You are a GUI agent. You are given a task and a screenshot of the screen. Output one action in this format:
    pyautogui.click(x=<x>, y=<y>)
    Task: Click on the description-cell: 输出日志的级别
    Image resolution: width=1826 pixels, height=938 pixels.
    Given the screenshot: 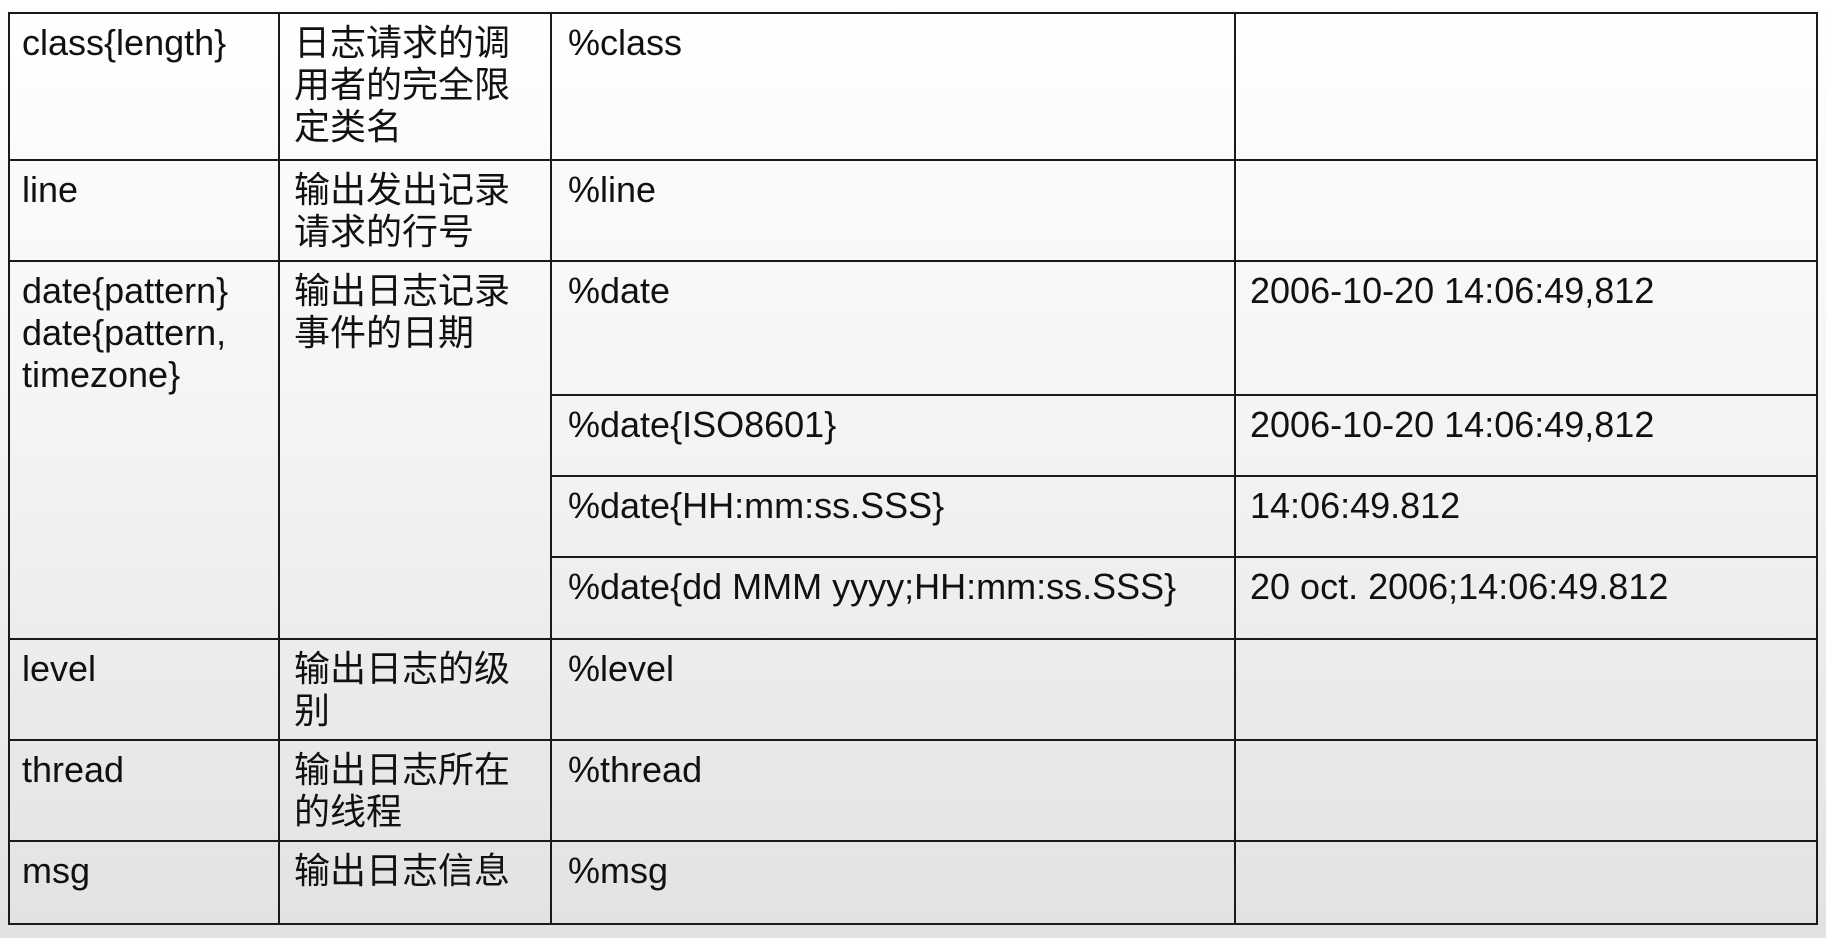 What is the action you would take?
    pyautogui.click(x=415, y=689)
    